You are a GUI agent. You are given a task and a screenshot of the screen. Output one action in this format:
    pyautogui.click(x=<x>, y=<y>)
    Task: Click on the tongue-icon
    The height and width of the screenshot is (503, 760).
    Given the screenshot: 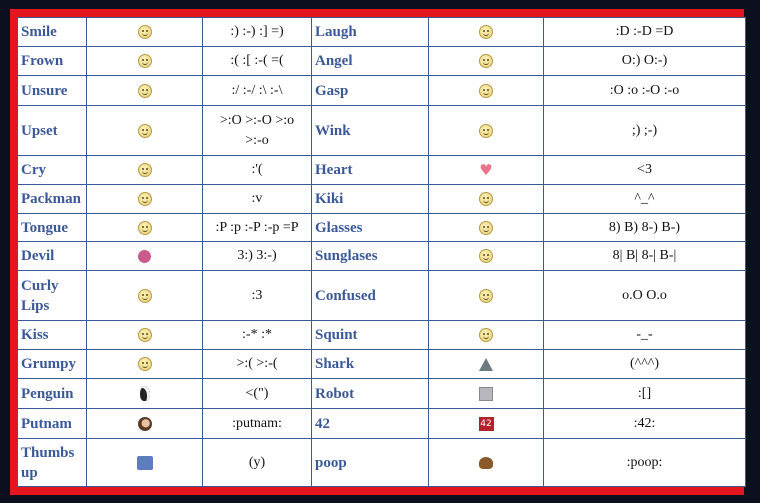 What is the action you would take?
    pyautogui.click(x=144, y=227)
    